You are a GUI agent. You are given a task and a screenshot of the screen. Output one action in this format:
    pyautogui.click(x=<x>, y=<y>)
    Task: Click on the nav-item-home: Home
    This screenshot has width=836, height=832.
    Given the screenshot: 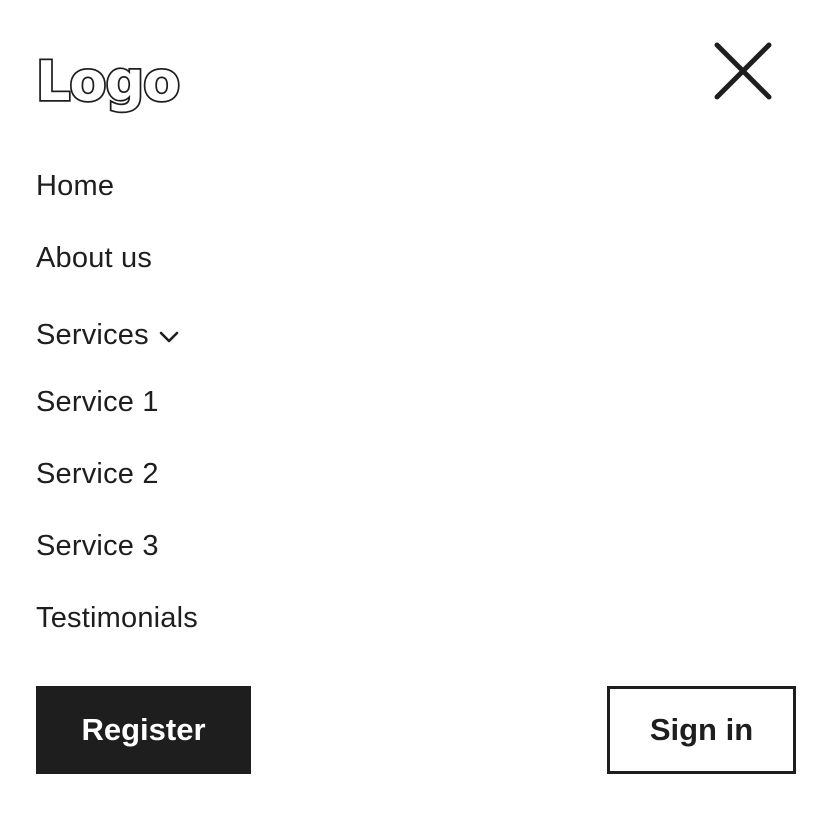 What is the action you would take?
    pyautogui.click(x=75, y=186)
    